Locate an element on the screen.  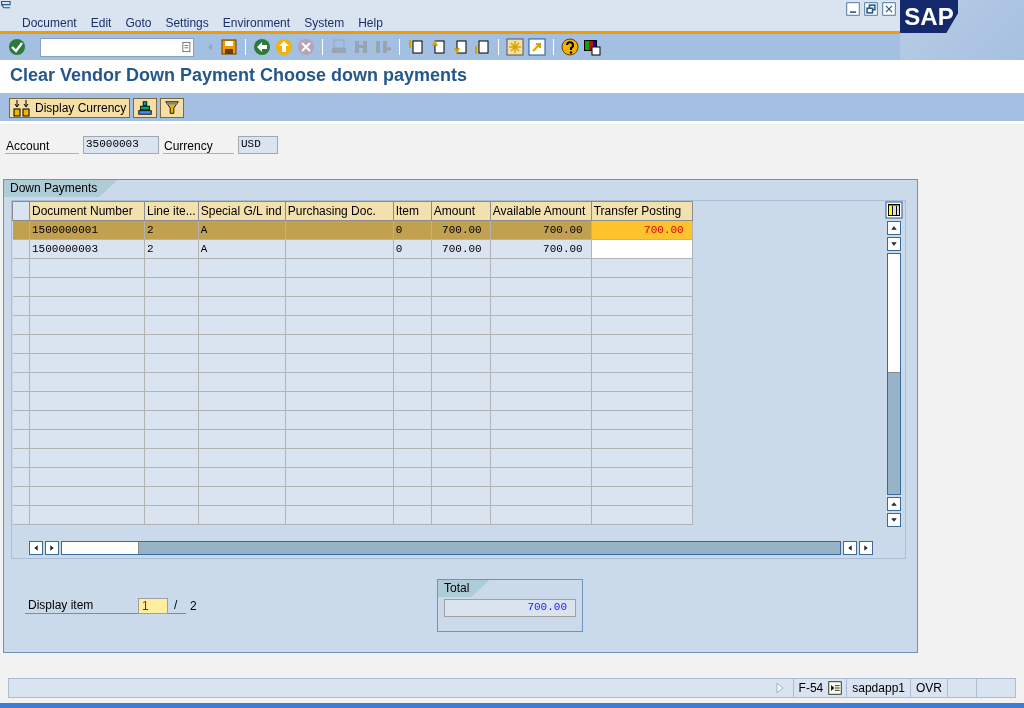
last-page-icon is located at coordinates (482, 47).